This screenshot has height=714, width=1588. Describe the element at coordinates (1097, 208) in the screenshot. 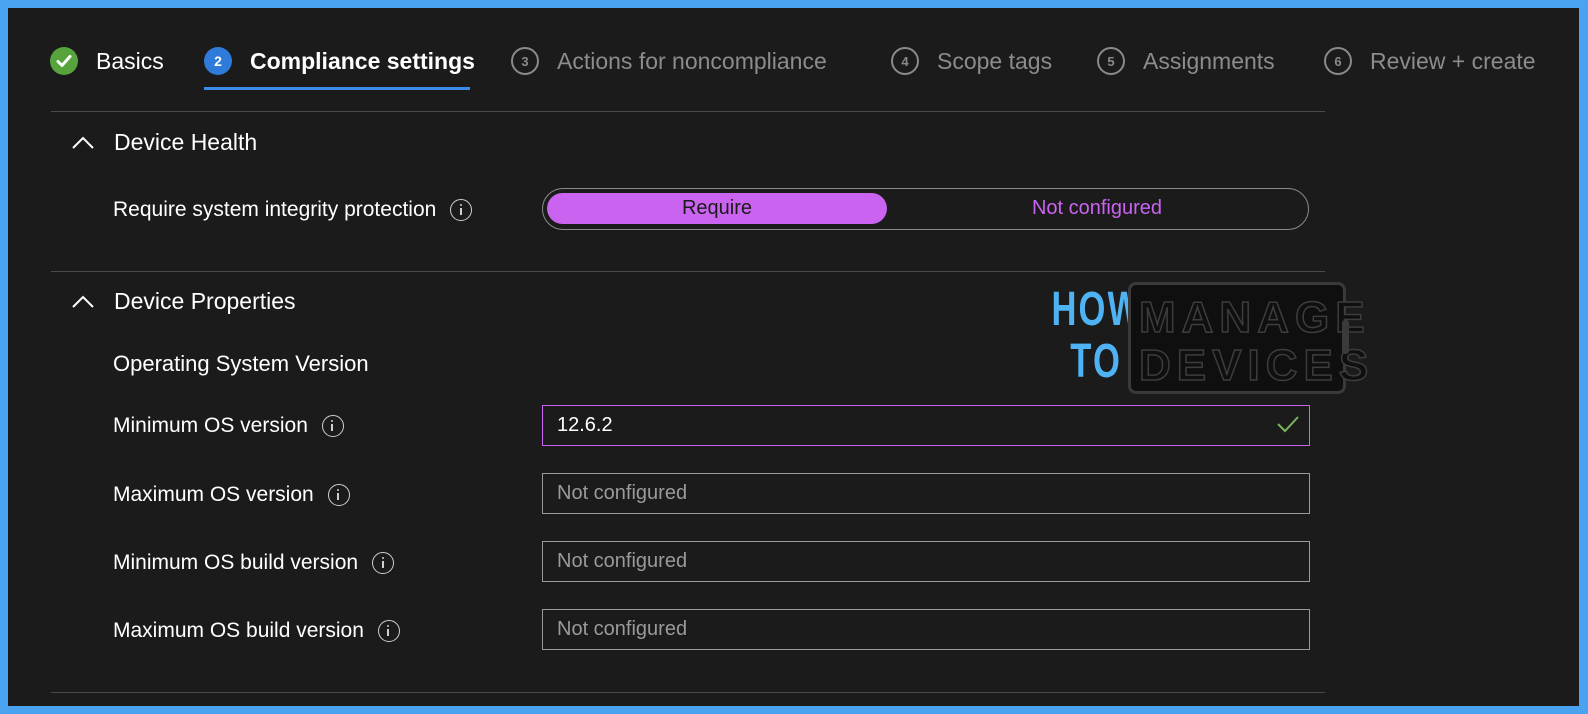

I see `not-configured-option: Not configured` at that location.